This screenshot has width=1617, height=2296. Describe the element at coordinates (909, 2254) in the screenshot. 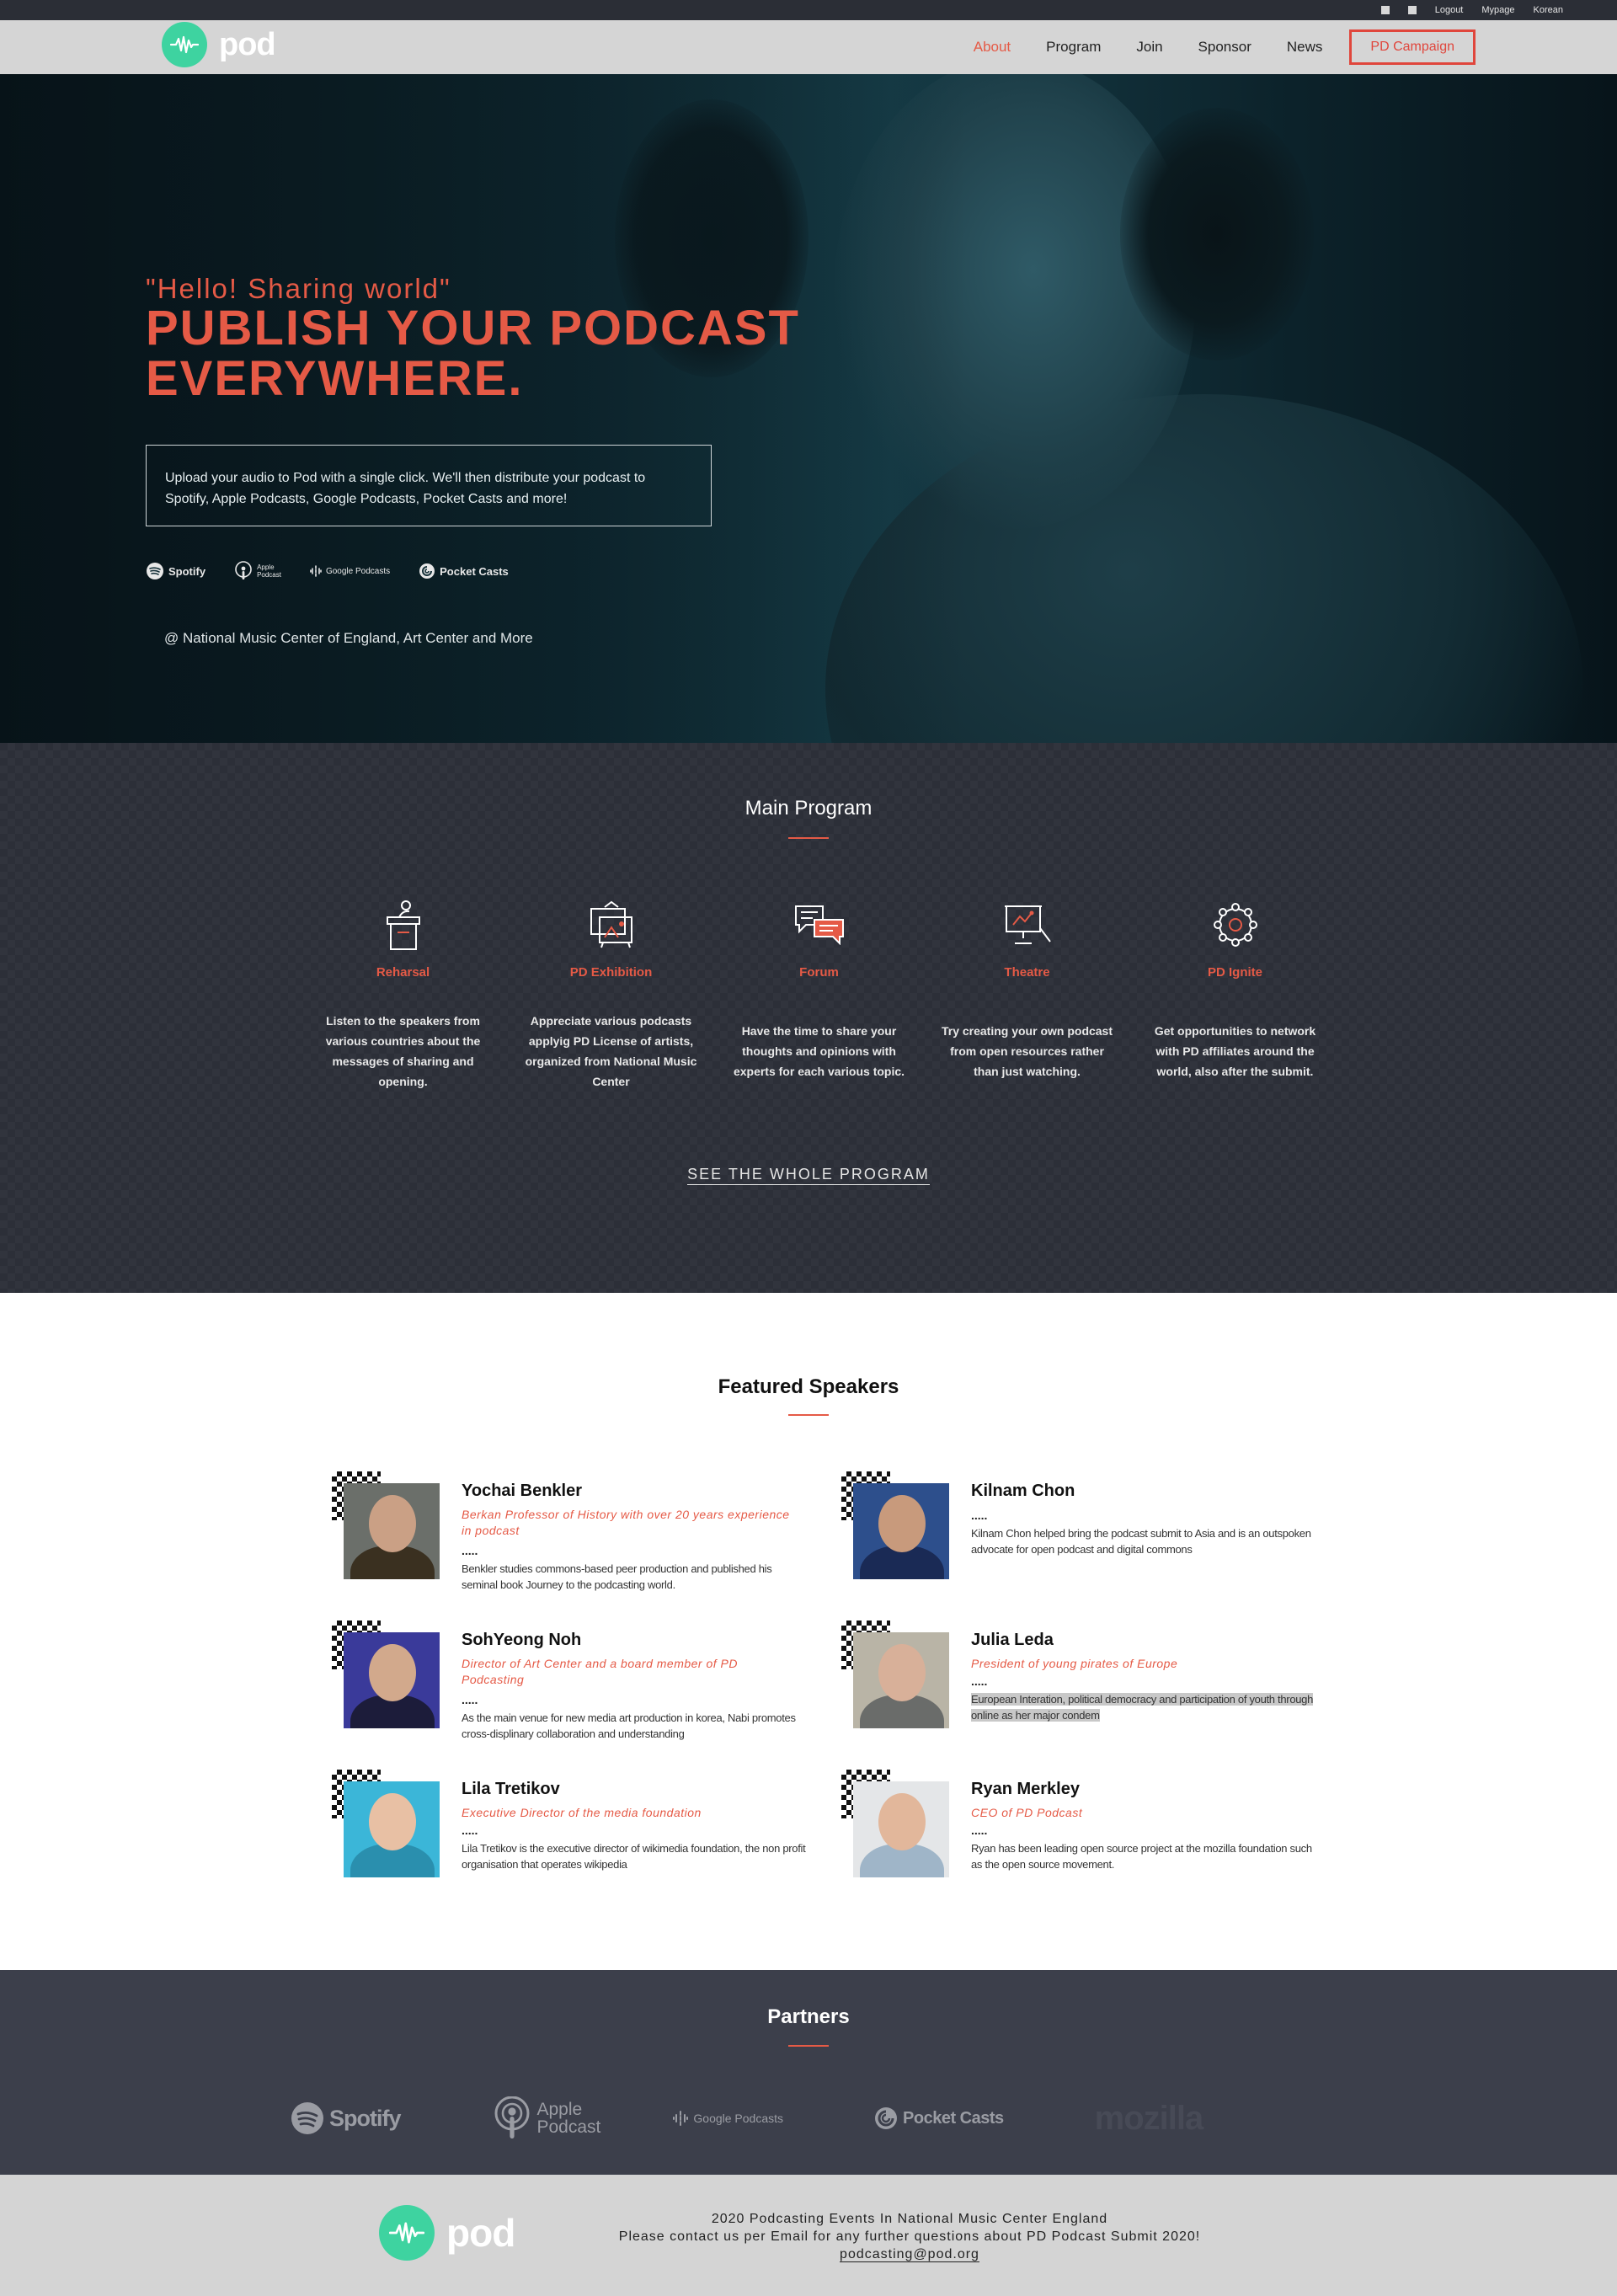

I see `footer-email-link: podcasting@pod.org` at that location.